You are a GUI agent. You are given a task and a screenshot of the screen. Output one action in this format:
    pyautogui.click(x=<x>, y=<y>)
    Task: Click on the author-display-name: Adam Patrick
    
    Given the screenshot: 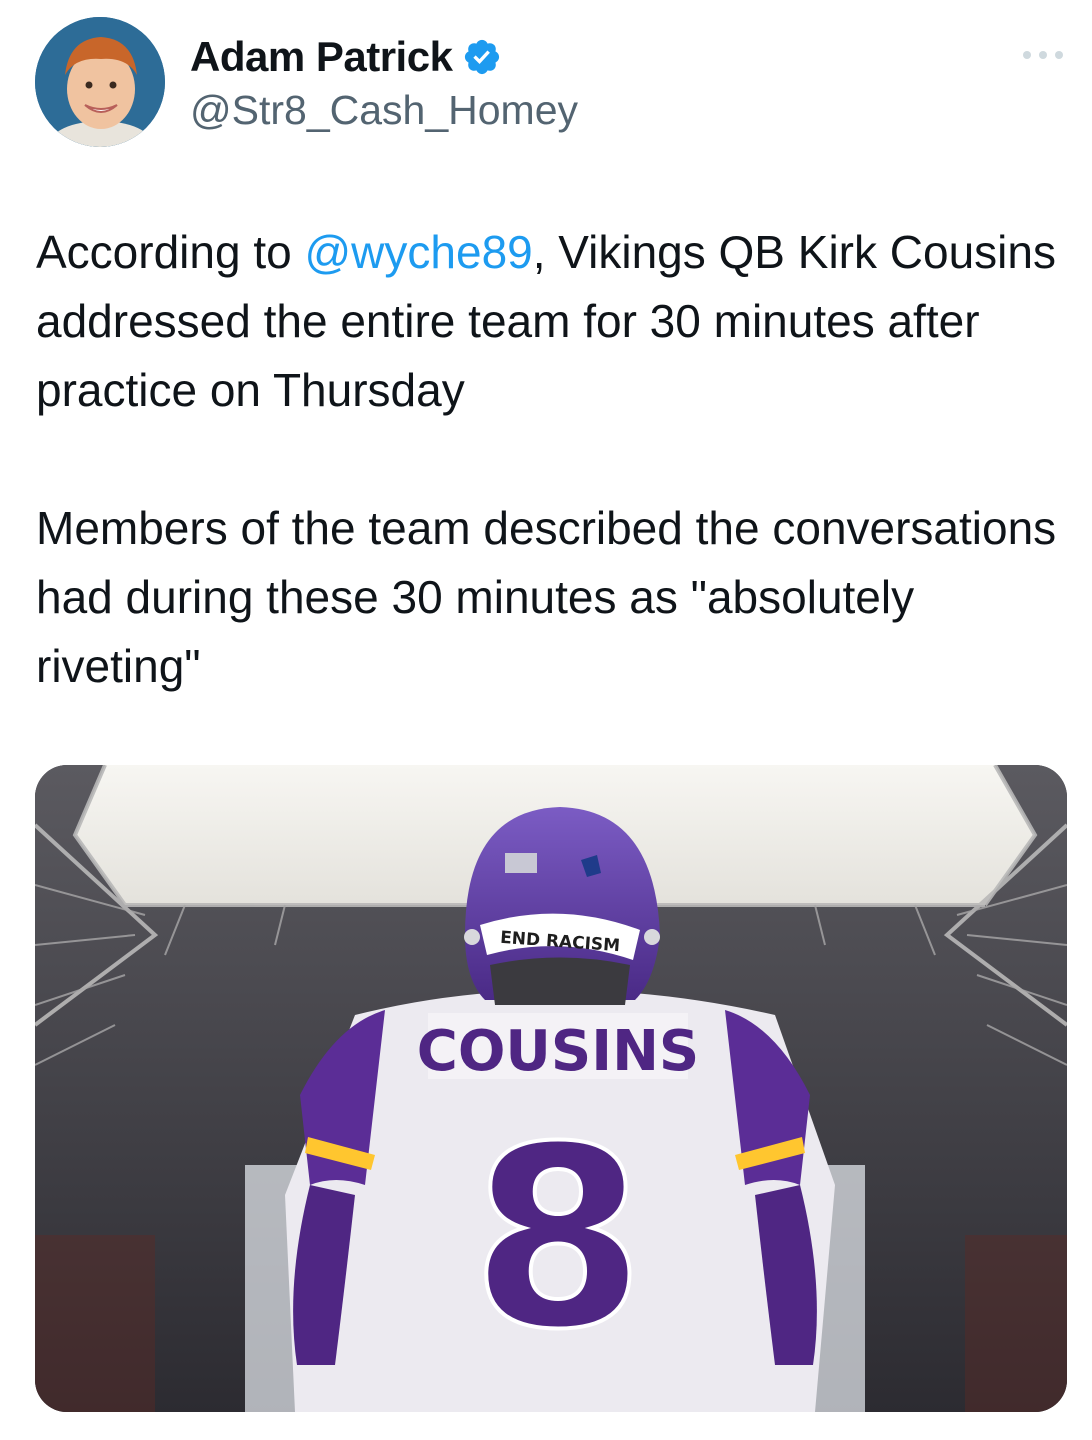 What is the action you would take?
    pyautogui.click(x=321, y=57)
    